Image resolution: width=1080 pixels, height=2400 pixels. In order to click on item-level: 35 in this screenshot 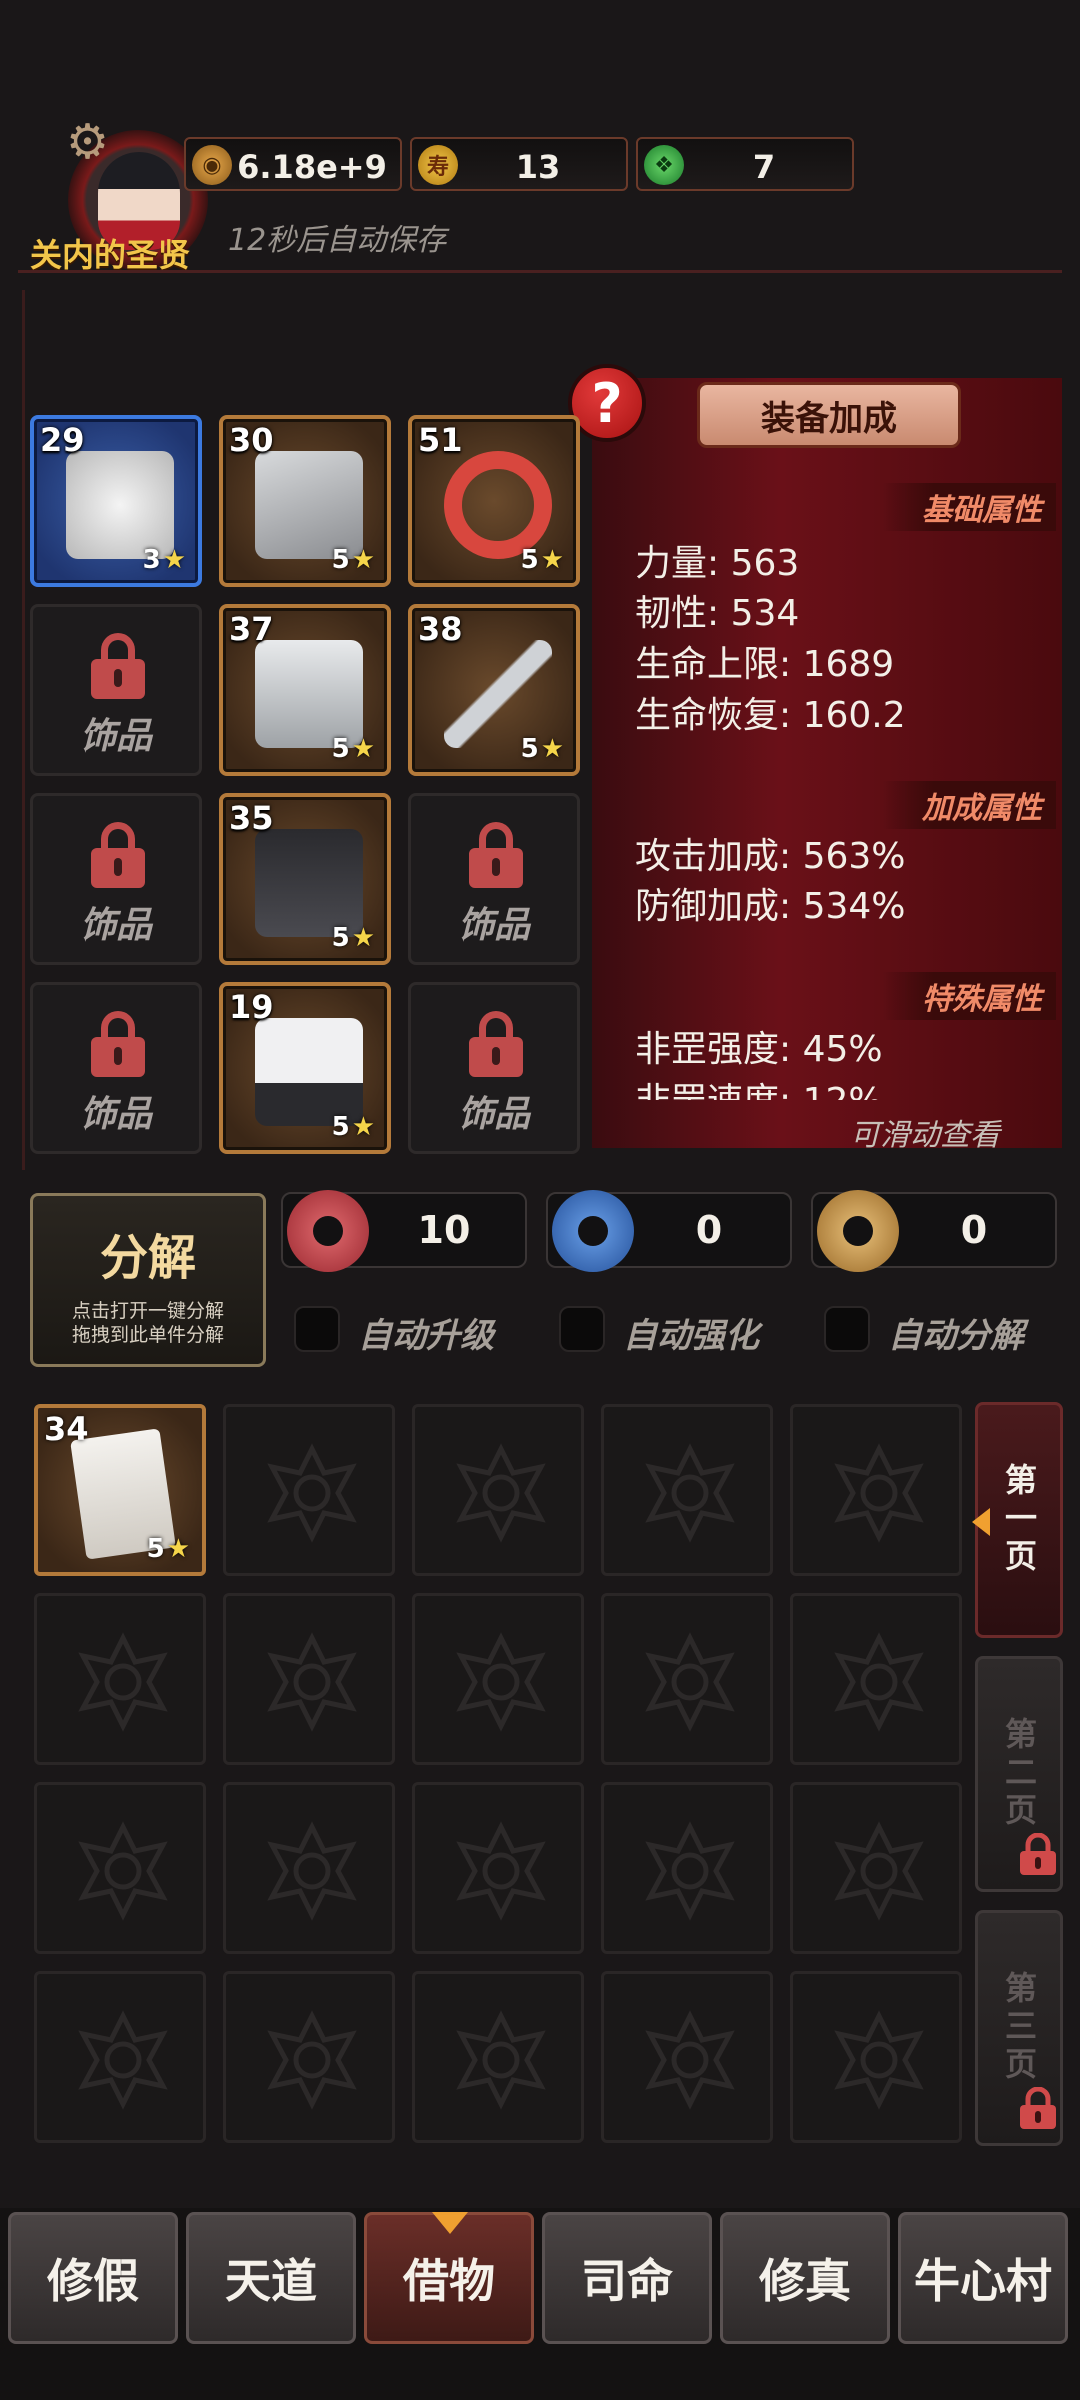, I will do `click(251, 818)`.